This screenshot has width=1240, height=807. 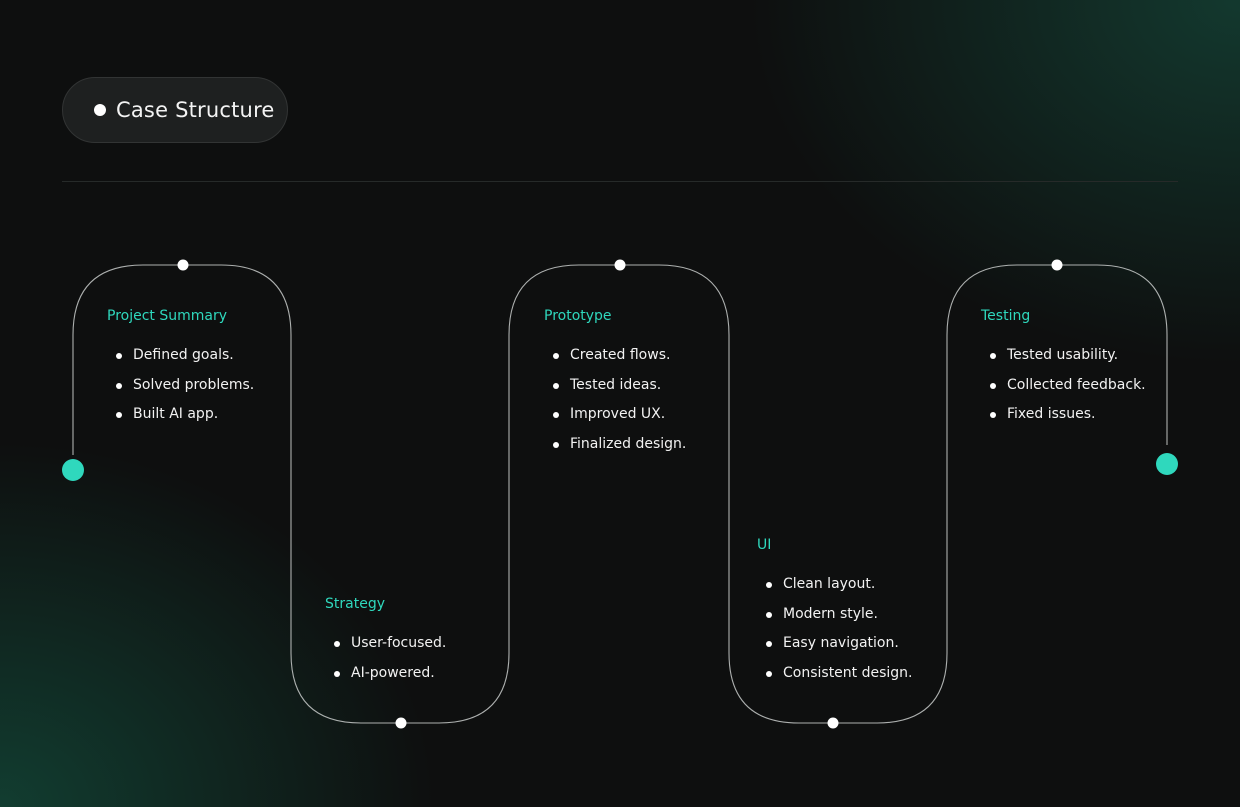 I want to click on step-strategy: Strategy User-focused. AI-powered., so click(x=385, y=641).